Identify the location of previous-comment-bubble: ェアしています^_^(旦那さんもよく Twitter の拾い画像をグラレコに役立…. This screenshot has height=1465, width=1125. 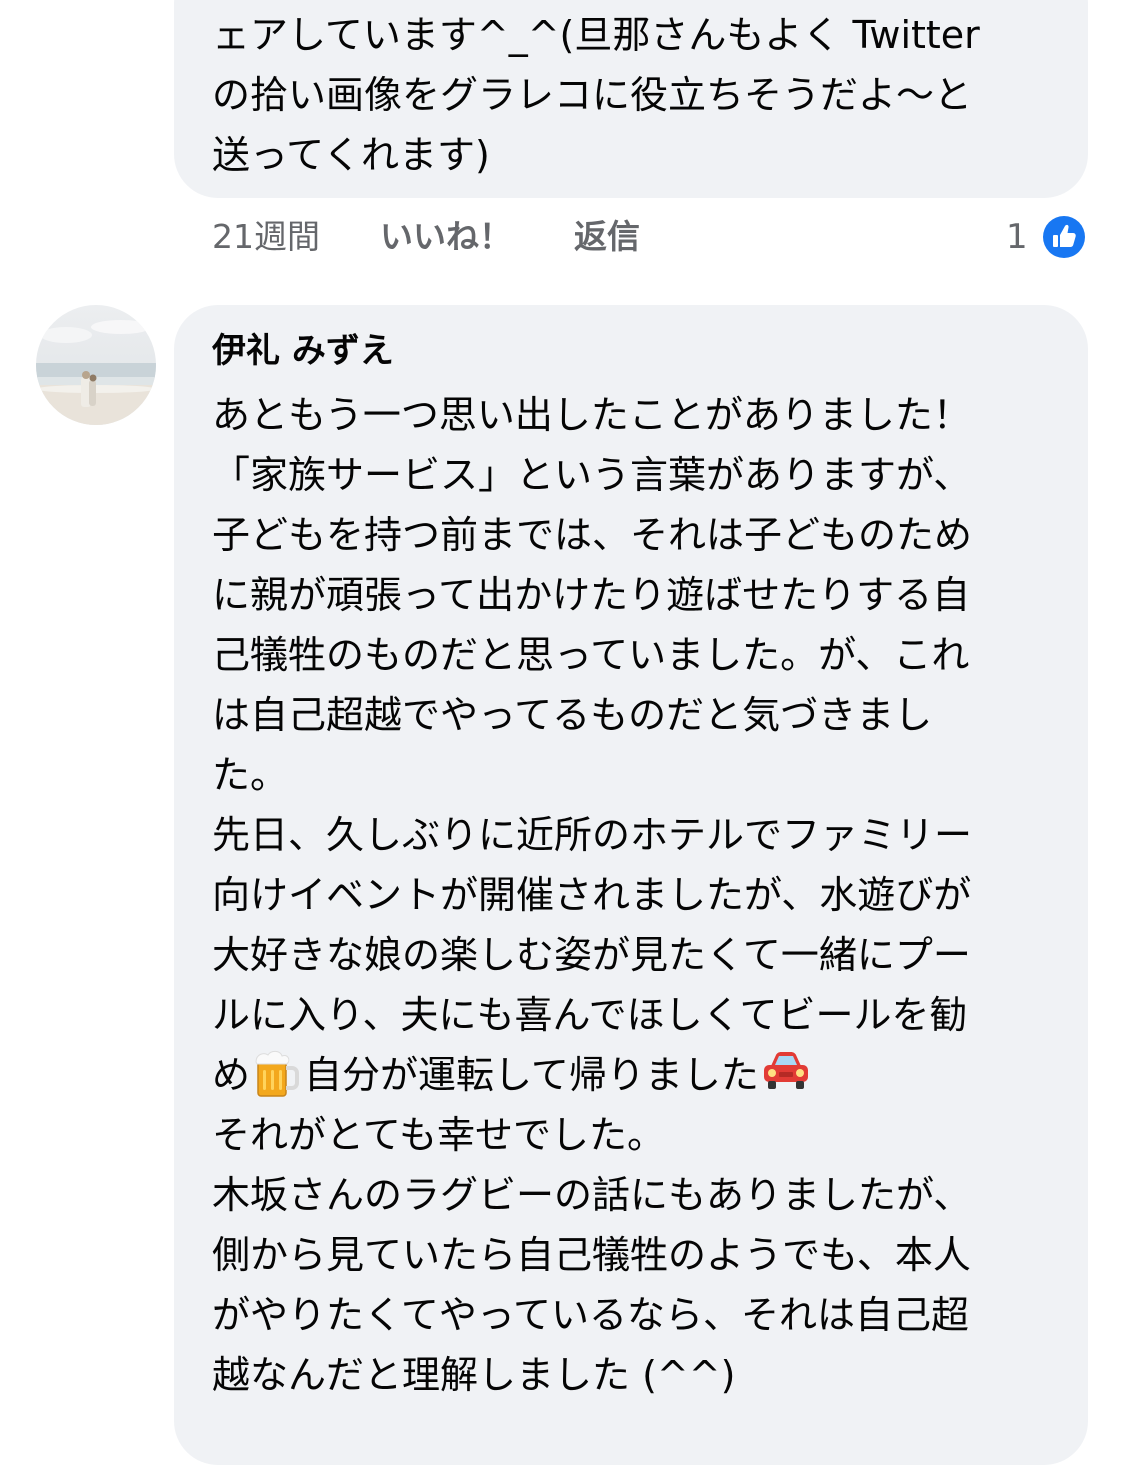
(631, 99).